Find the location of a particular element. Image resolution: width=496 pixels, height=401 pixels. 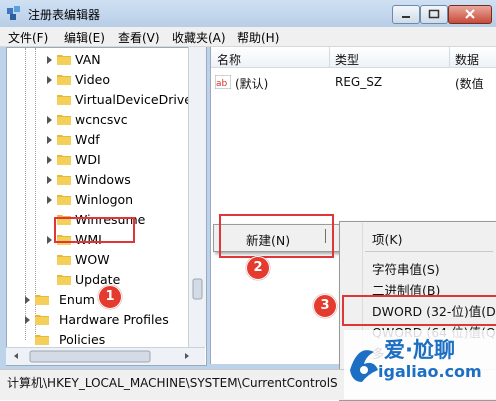

tree-item-label: WOW is located at coordinates (92, 259).